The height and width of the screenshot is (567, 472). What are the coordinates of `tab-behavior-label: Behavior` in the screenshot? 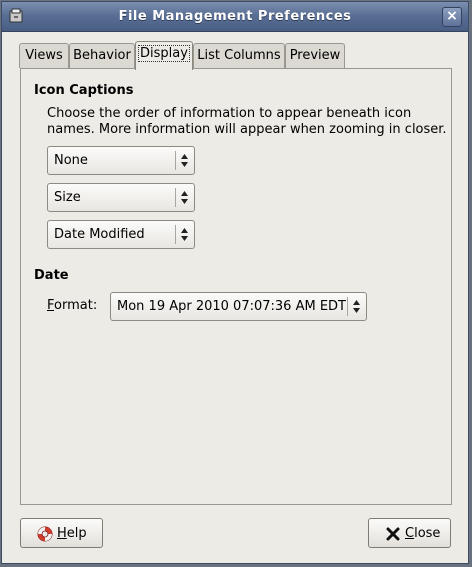 It's located at (102, 55).